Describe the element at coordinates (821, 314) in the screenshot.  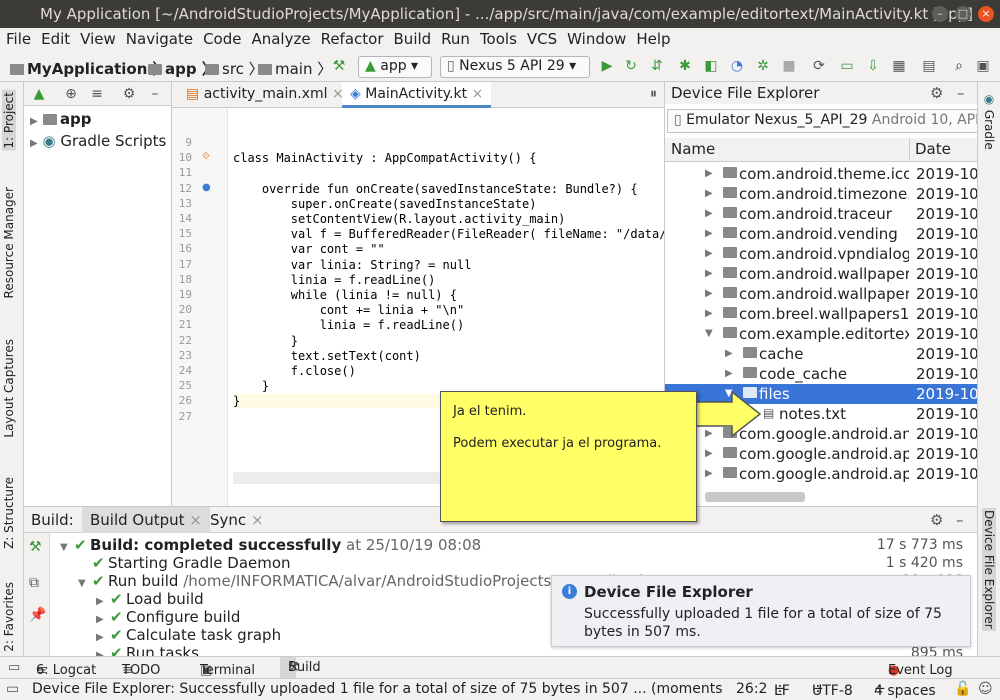
I see `file-row: ▶ com.breel.wallpapers18 2019-10-2` at that location.